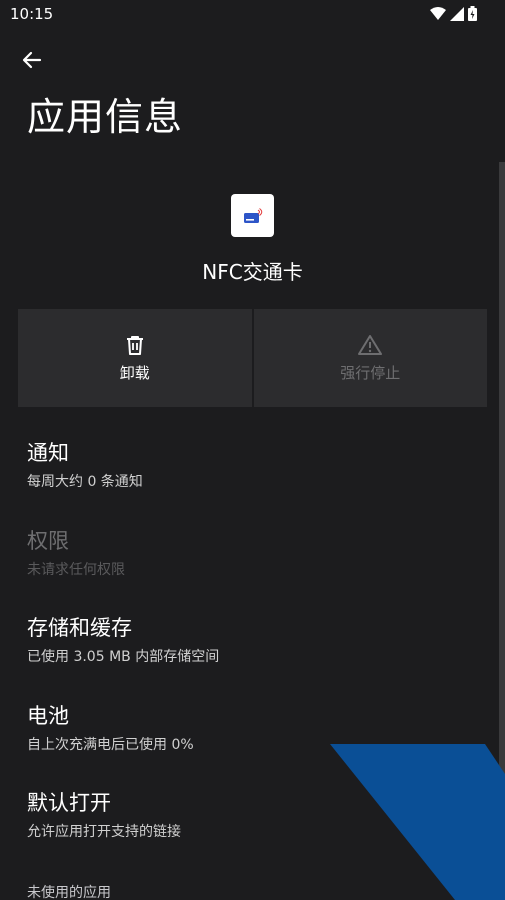 The image size is (505, 900). I want to click on force-stop-button: 强行停止, so click(370, 358).